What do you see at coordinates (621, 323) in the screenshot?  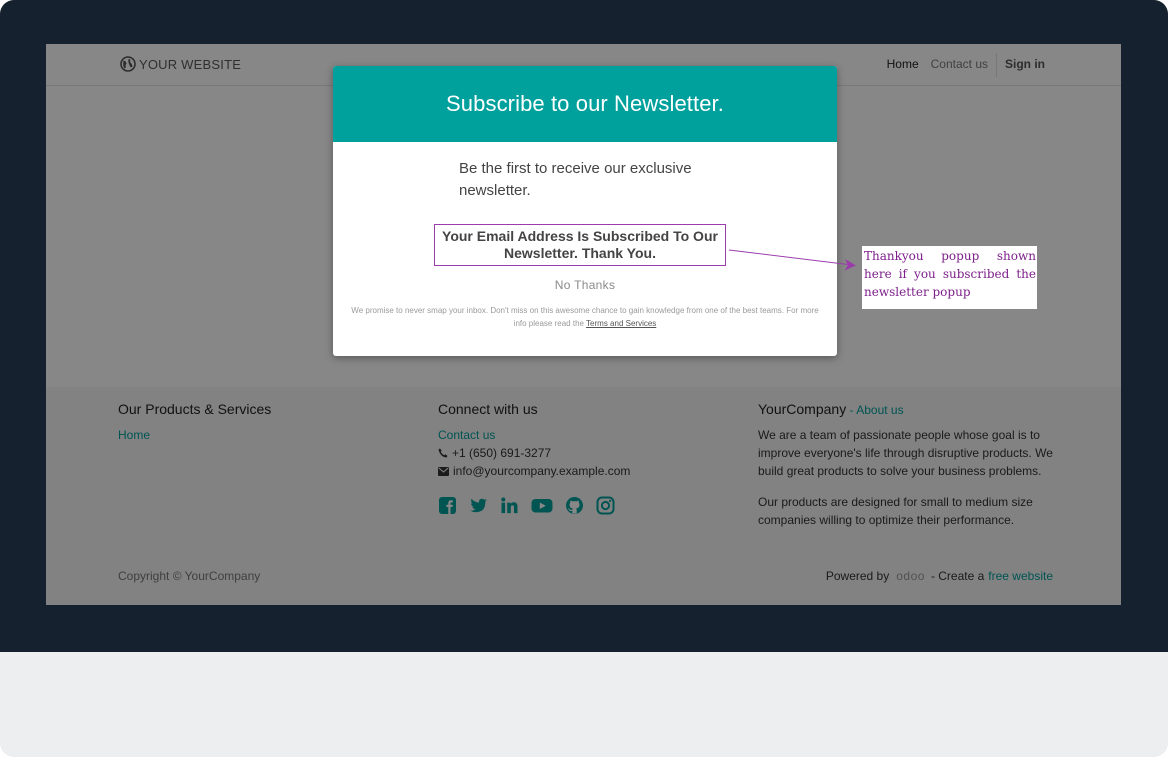 I see `terms-link: Terms and Services` at bounding box center [621, 323].